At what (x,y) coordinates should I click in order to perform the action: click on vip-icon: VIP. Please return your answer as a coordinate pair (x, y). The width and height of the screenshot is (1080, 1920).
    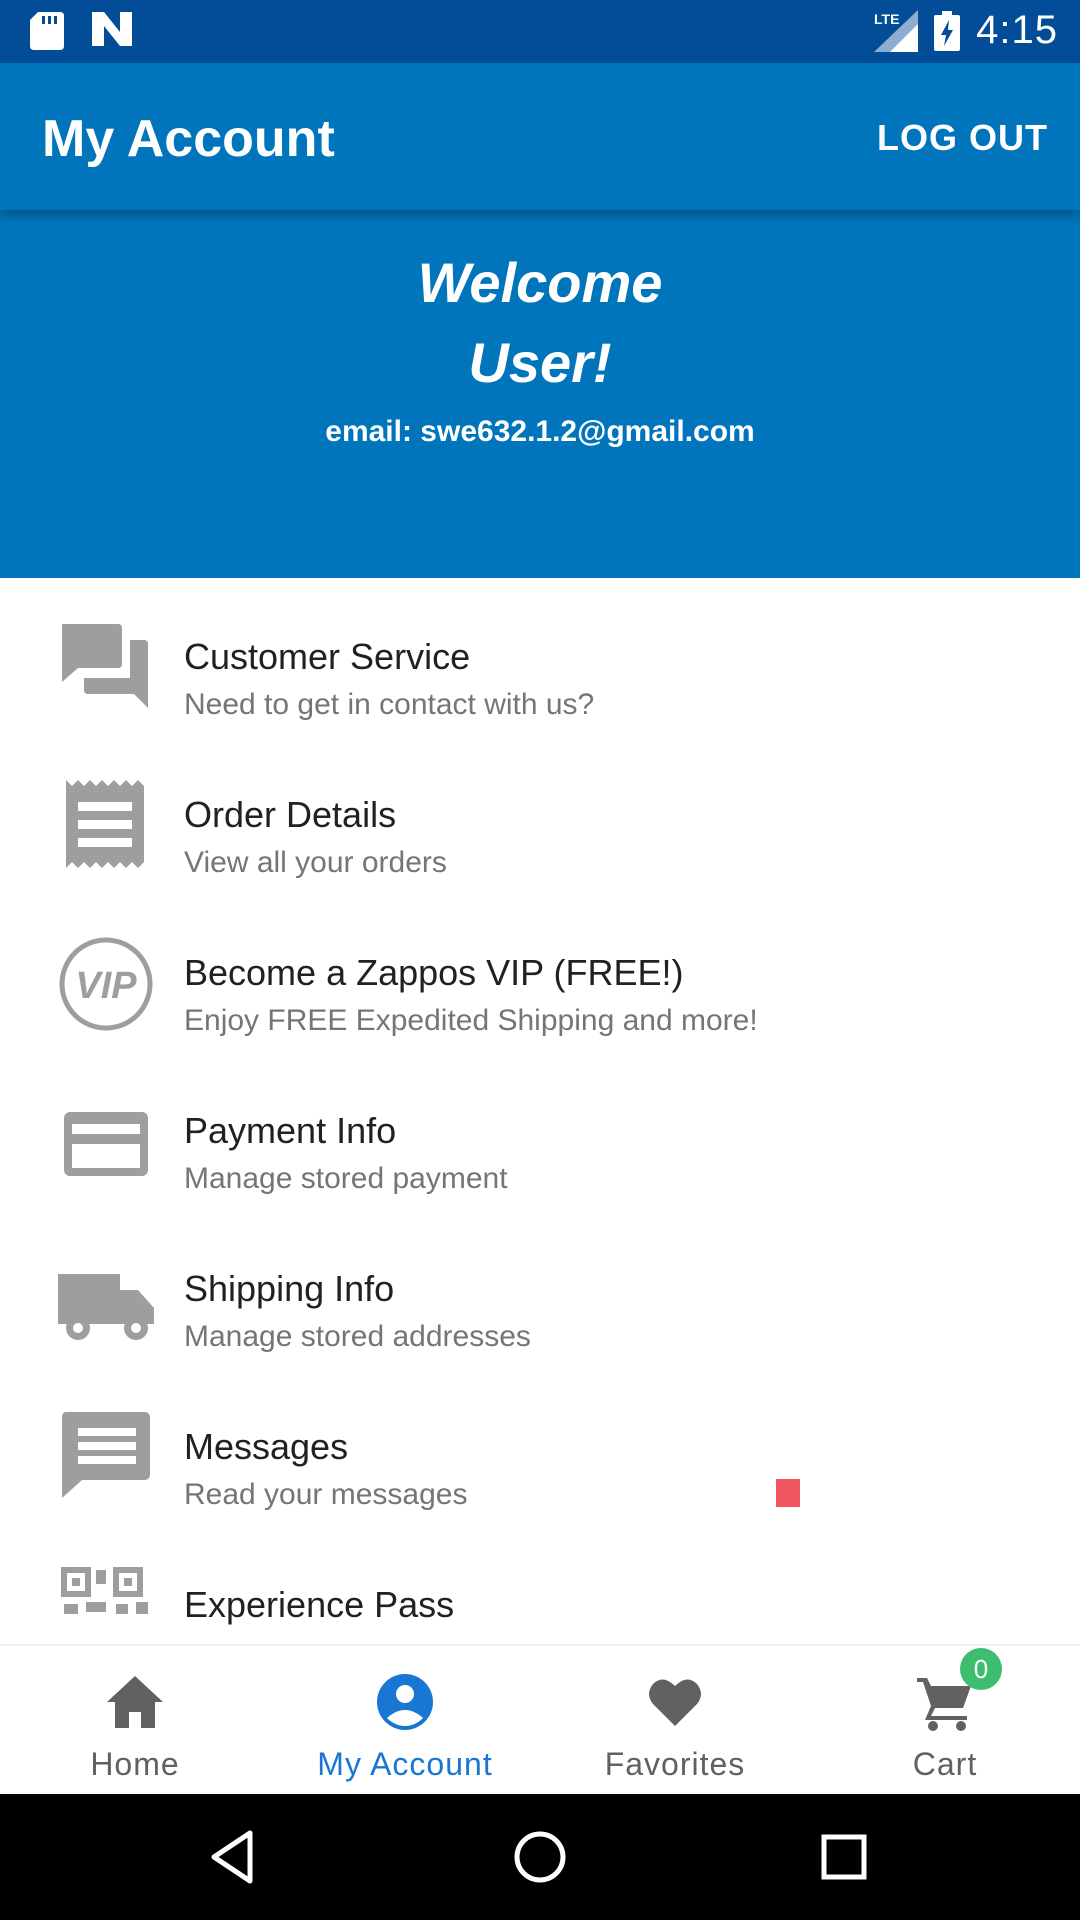
    Looking at the image, I should click on (106, 984).